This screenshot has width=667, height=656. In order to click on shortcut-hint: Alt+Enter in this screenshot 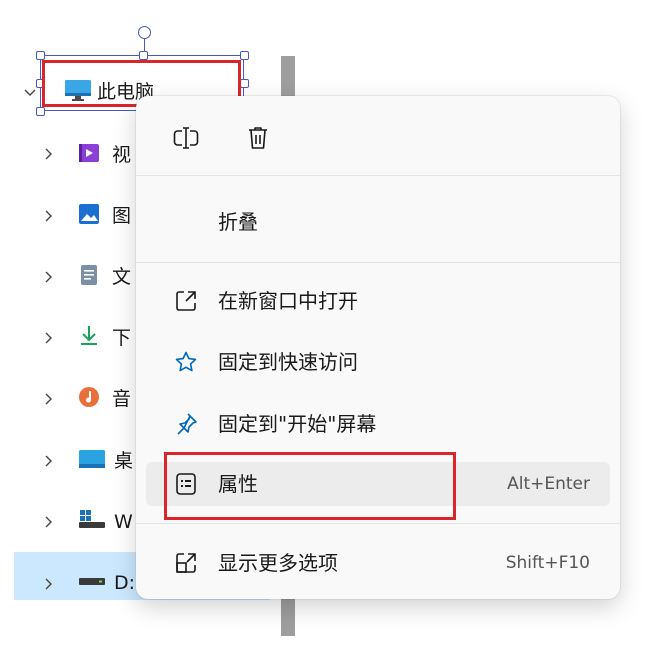, I will do `click(548, 484)`.